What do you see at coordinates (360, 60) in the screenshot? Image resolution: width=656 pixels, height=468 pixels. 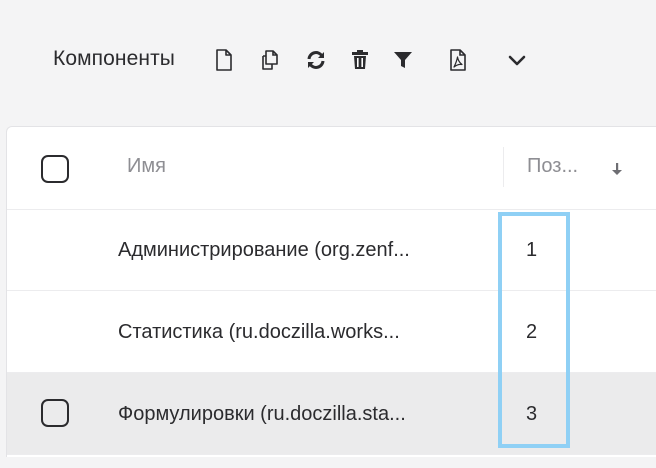 I see `delete-icon` at bounding box center [360, 60].